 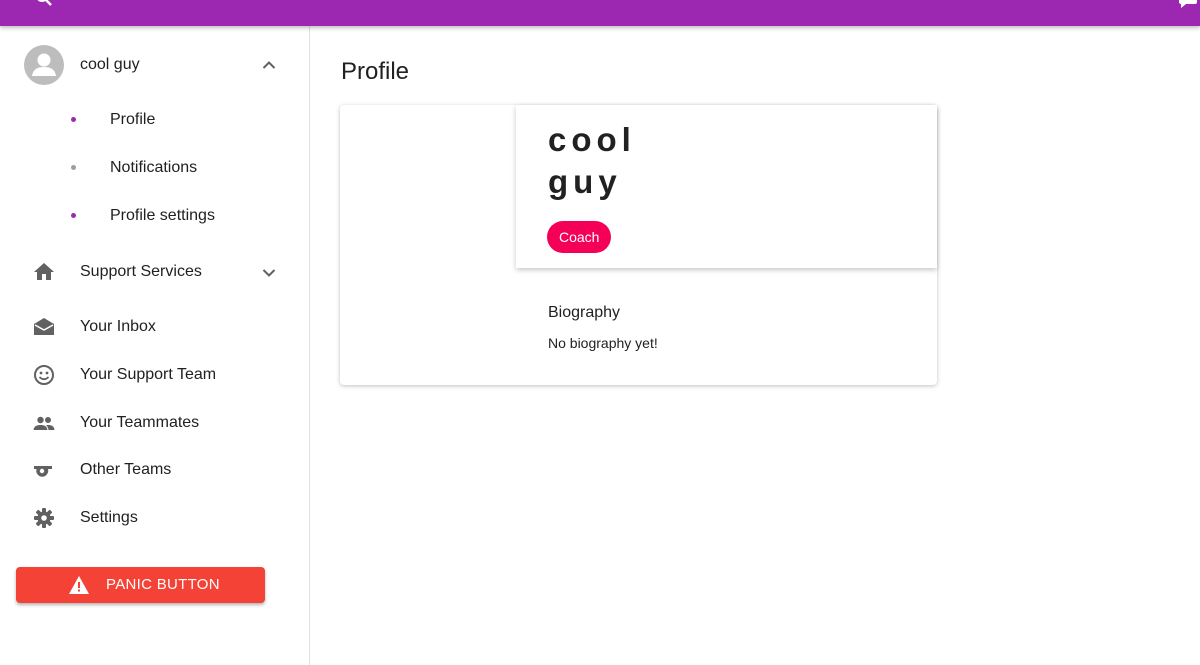 What do you see at coordinates (154, 518) in the screenshot?
I see `sidebar-item-settings: Settings` at bounding box center [154, 518].